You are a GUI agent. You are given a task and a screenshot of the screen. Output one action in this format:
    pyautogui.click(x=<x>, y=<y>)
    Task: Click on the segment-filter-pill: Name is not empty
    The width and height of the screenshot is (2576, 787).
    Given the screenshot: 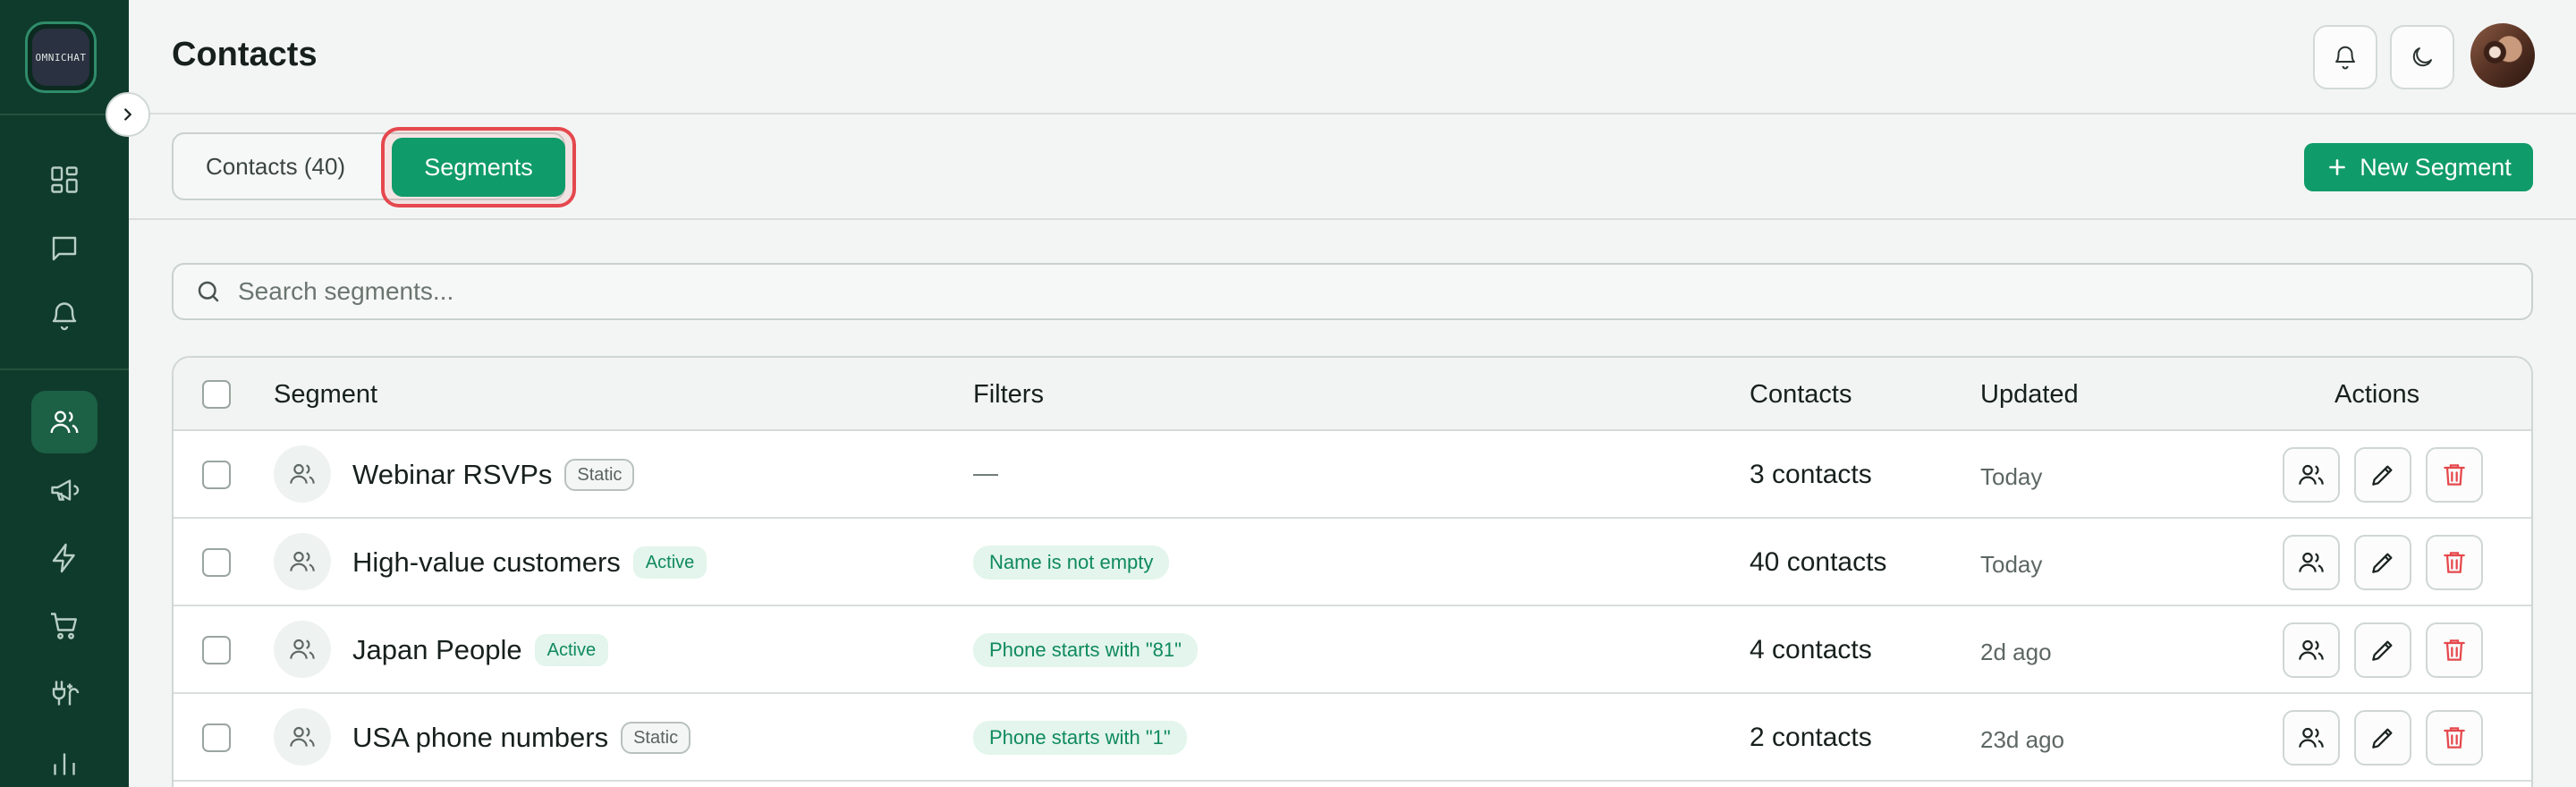 What is the action you would take?
    pyautogui.click(x=1071, y=563)
    